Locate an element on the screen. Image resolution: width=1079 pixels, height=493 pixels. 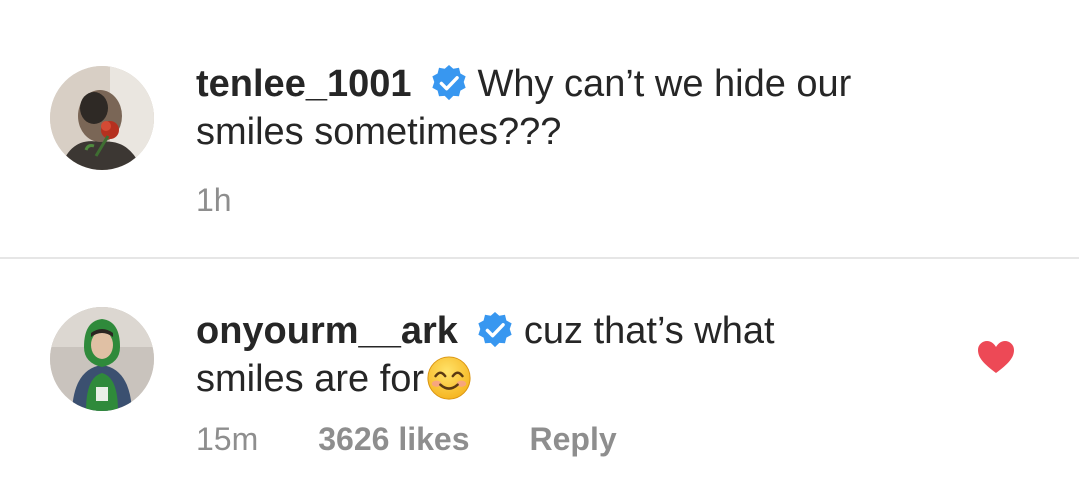
comment-timestamp: 1h is located at coordinates (214, 200).